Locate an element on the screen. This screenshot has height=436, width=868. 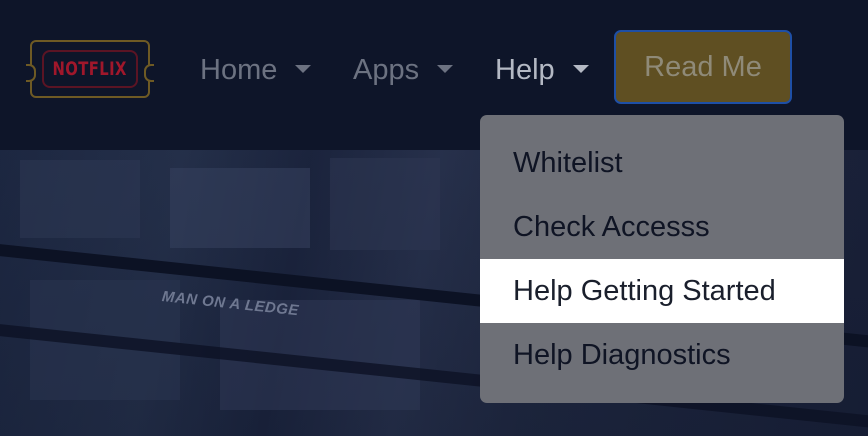
nav-help-label: Help is located at coordinates (525, 69).